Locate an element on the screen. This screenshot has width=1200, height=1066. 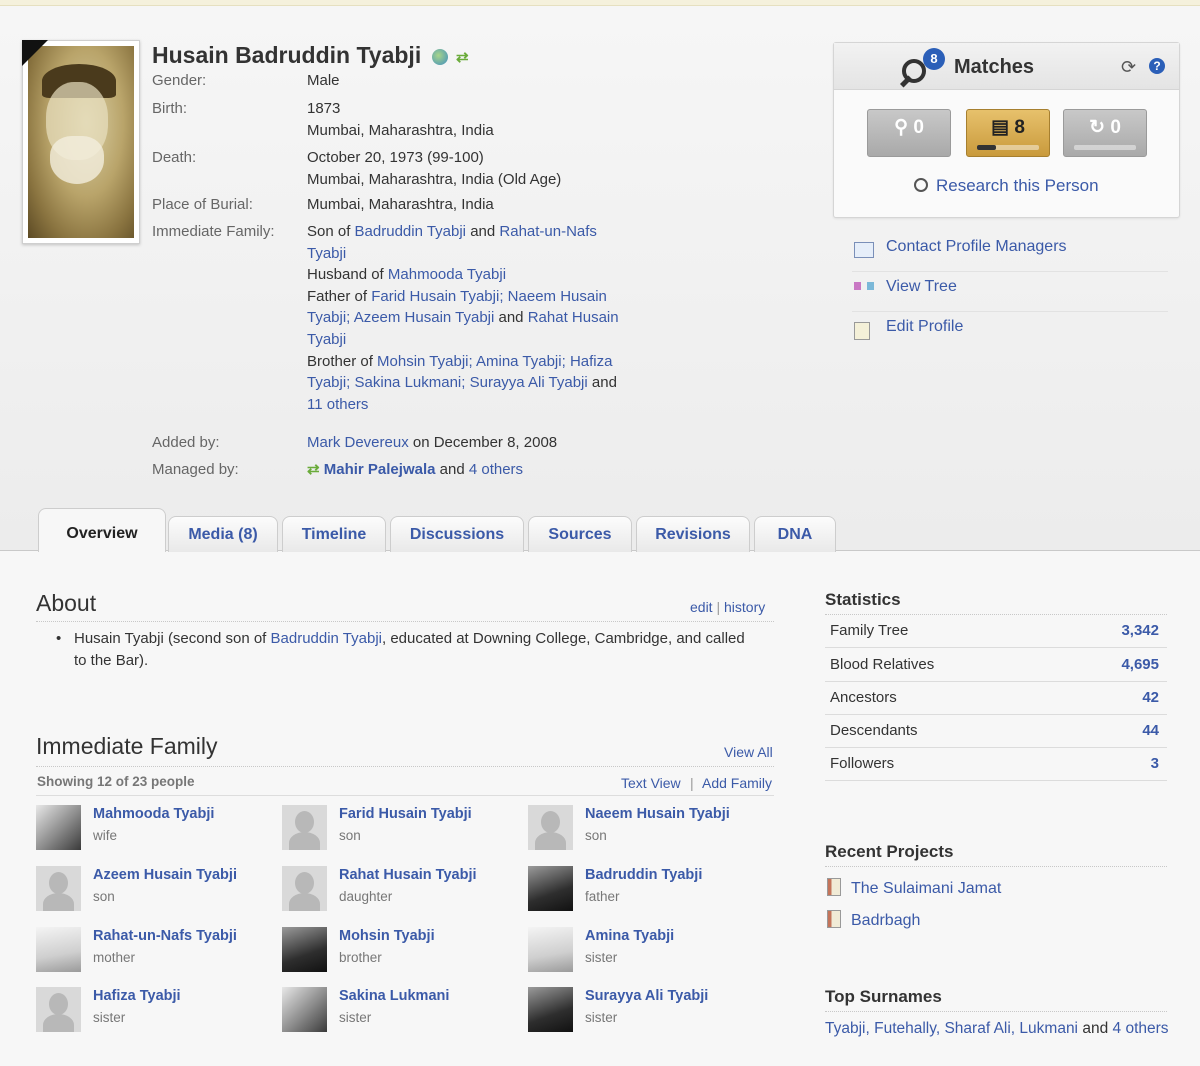
showing-count: Showing 12 of 23 people is located at coordinates (116, 781).